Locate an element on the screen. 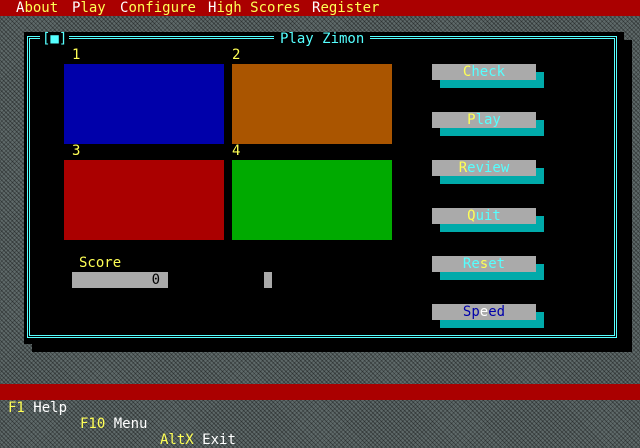  green-pad is located at coordinates (312, 200).